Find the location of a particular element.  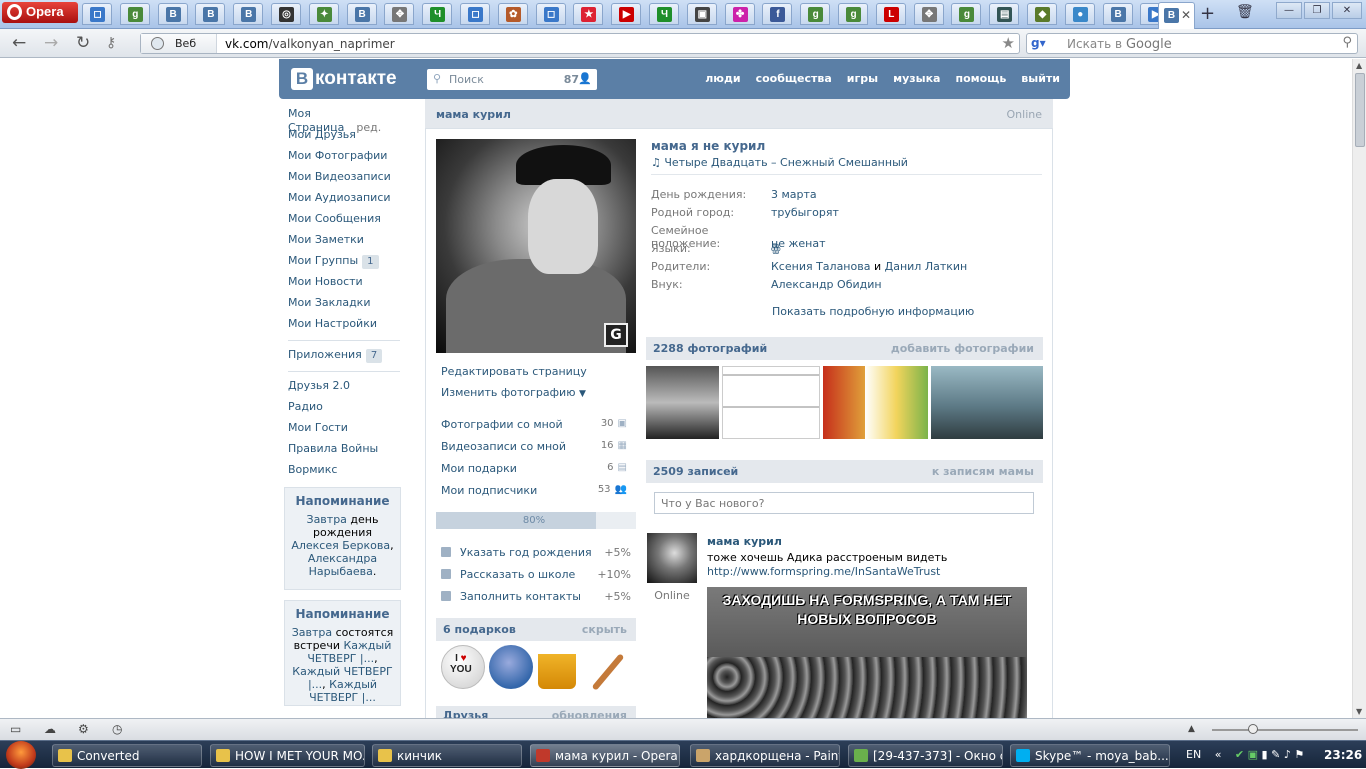

post-author-link: мама курил is located at coordinates (744, 541).